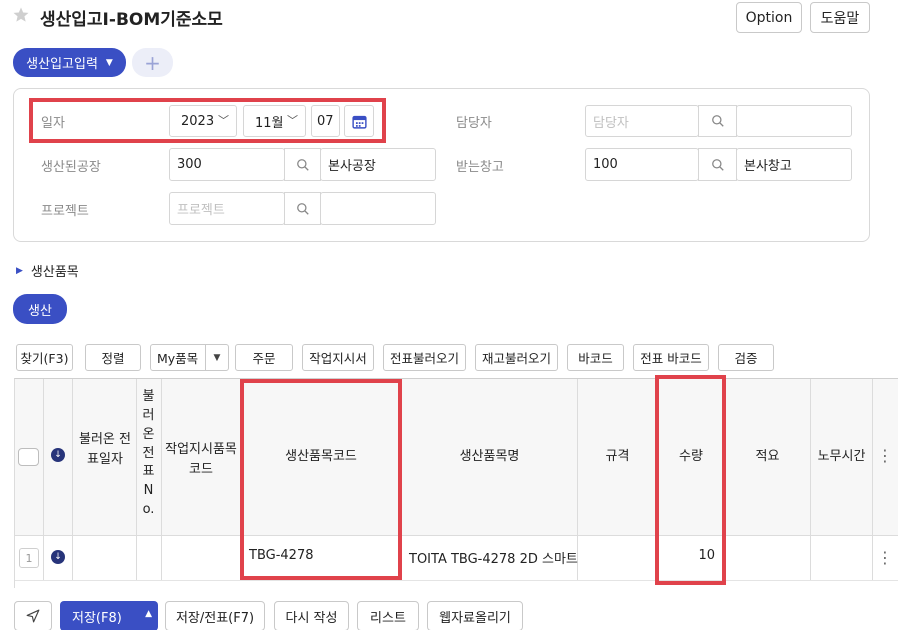  What do you see at coordinates (378, 208) in the screenshot?
I see `project-name-field` at bounding box center [378, 208].